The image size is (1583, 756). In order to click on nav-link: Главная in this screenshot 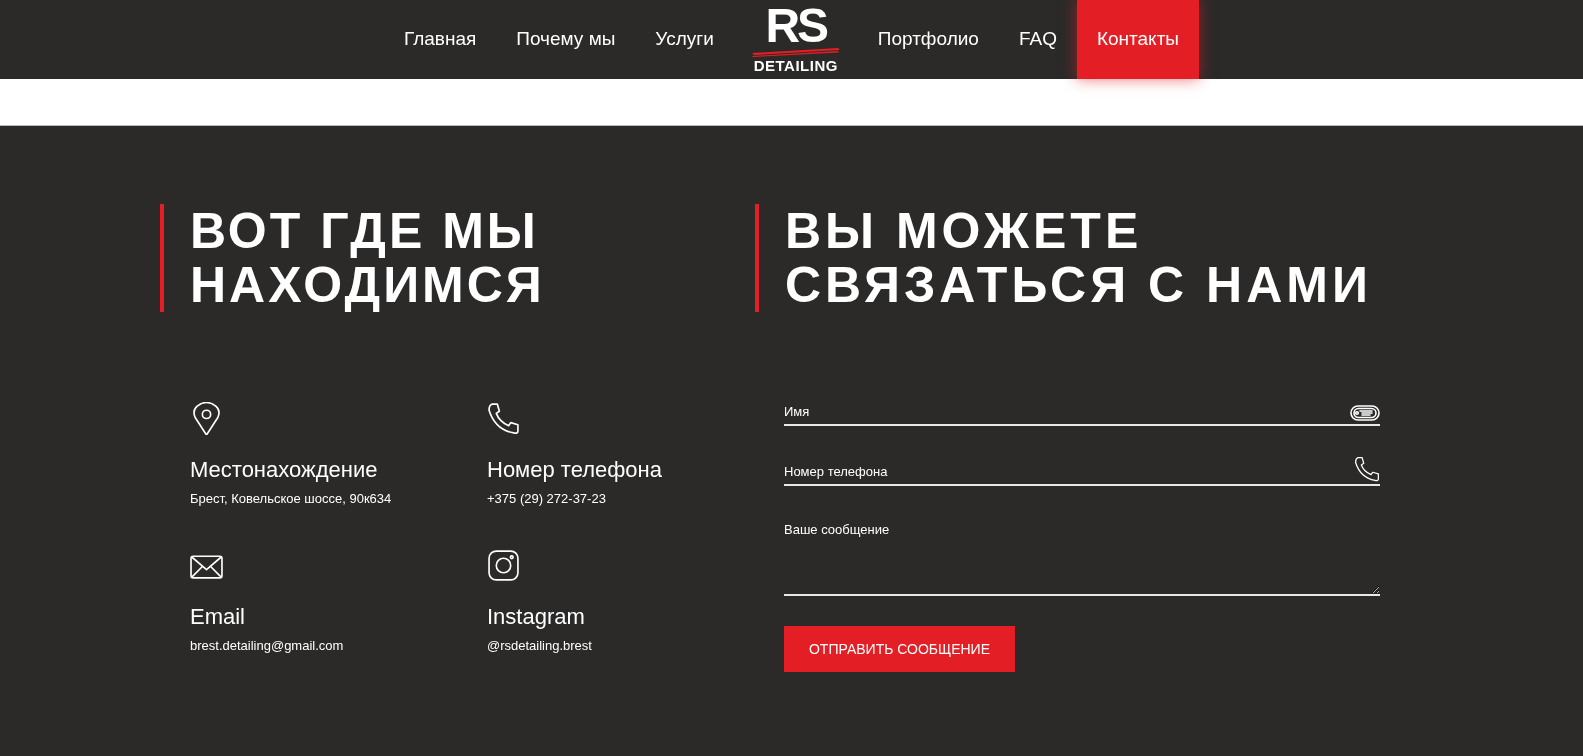, I will do `click(440, 39)`.